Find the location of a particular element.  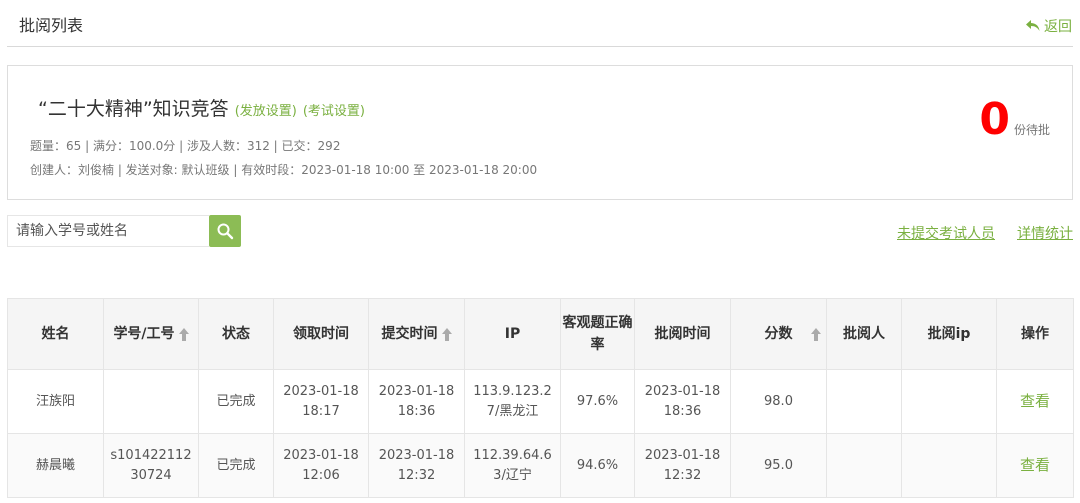

col-score-label: 分数 is located at coordinates (778, 334).